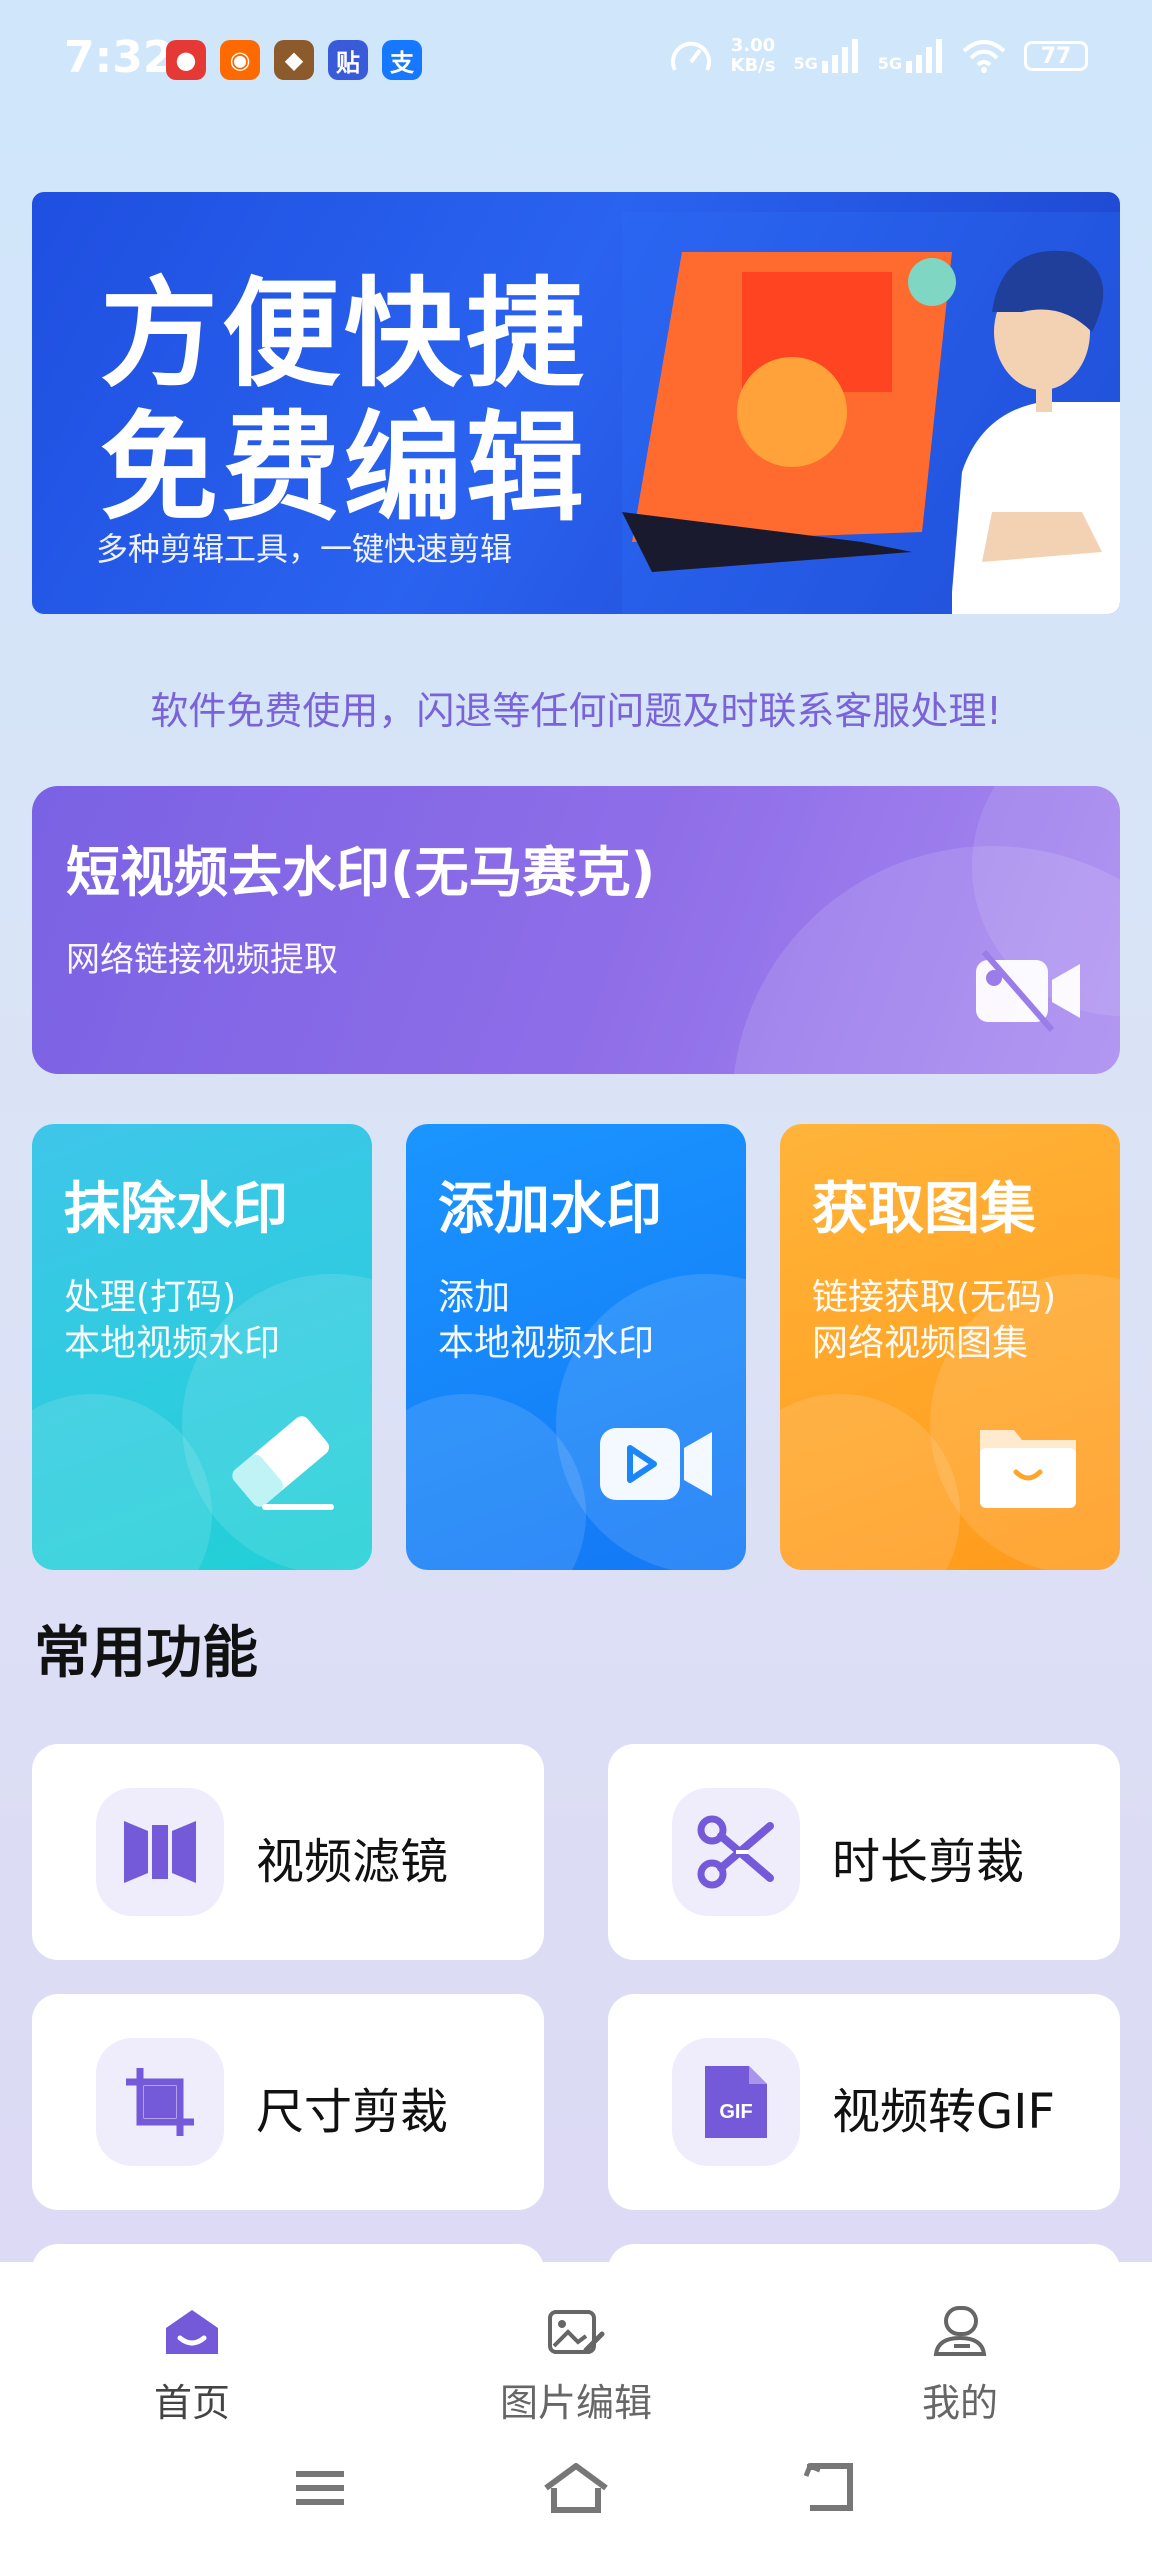  What do you see at coordinates (1028, 1469) in the screenshot?
I see `folder-icon` at bounding box center [1028, 1469].